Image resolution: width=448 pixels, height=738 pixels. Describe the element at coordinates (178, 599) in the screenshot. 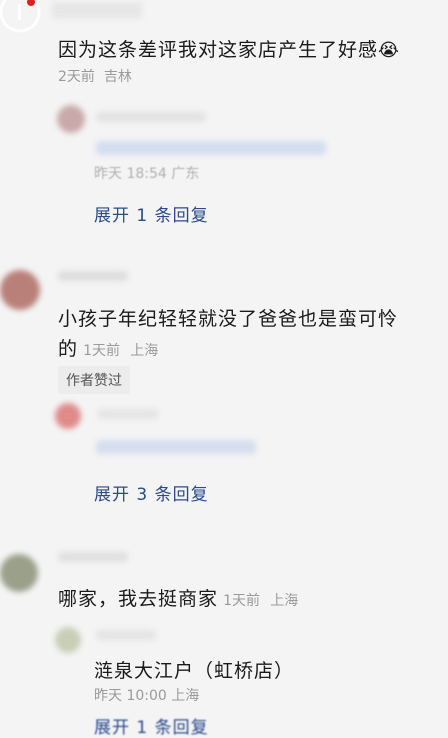

I see `comment-3-line: 哪家，我去挺商家 1天前 上海` at that location.